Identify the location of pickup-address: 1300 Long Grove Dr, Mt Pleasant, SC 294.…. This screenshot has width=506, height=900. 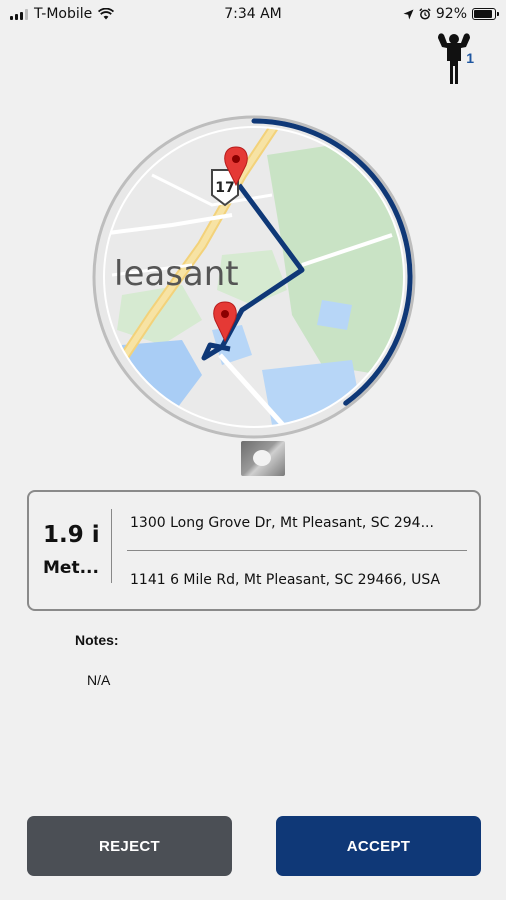
(282, 523).